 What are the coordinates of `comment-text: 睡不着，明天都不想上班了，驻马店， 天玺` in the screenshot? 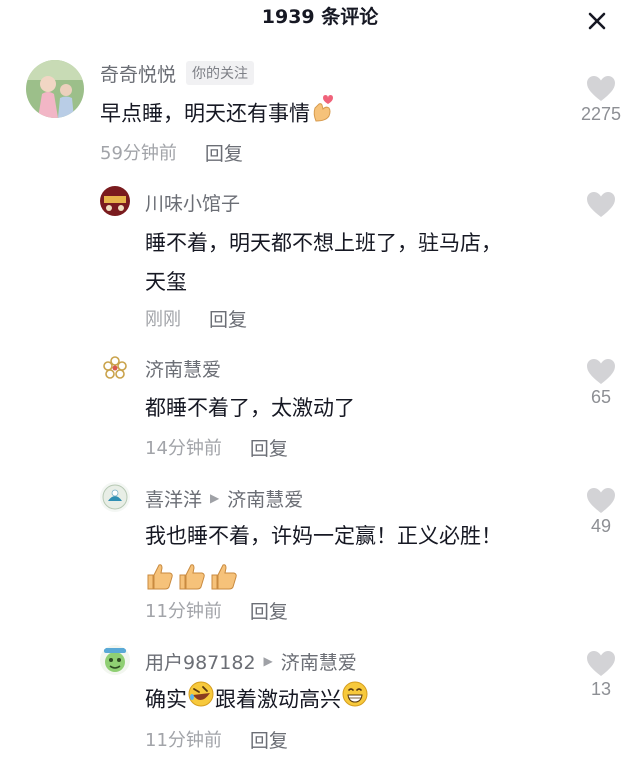 It's located at (323, 262).